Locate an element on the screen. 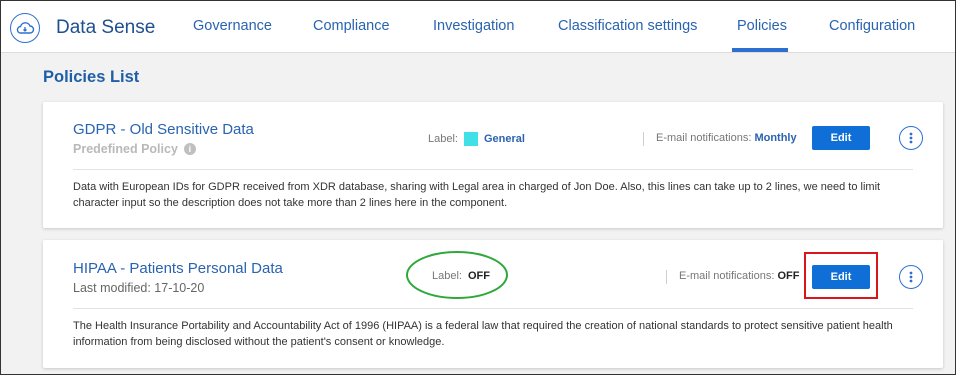 This screenshot has height=375, width=956. email-notifications: E-mail notifications: OFF is located at coordinates (739, 276).